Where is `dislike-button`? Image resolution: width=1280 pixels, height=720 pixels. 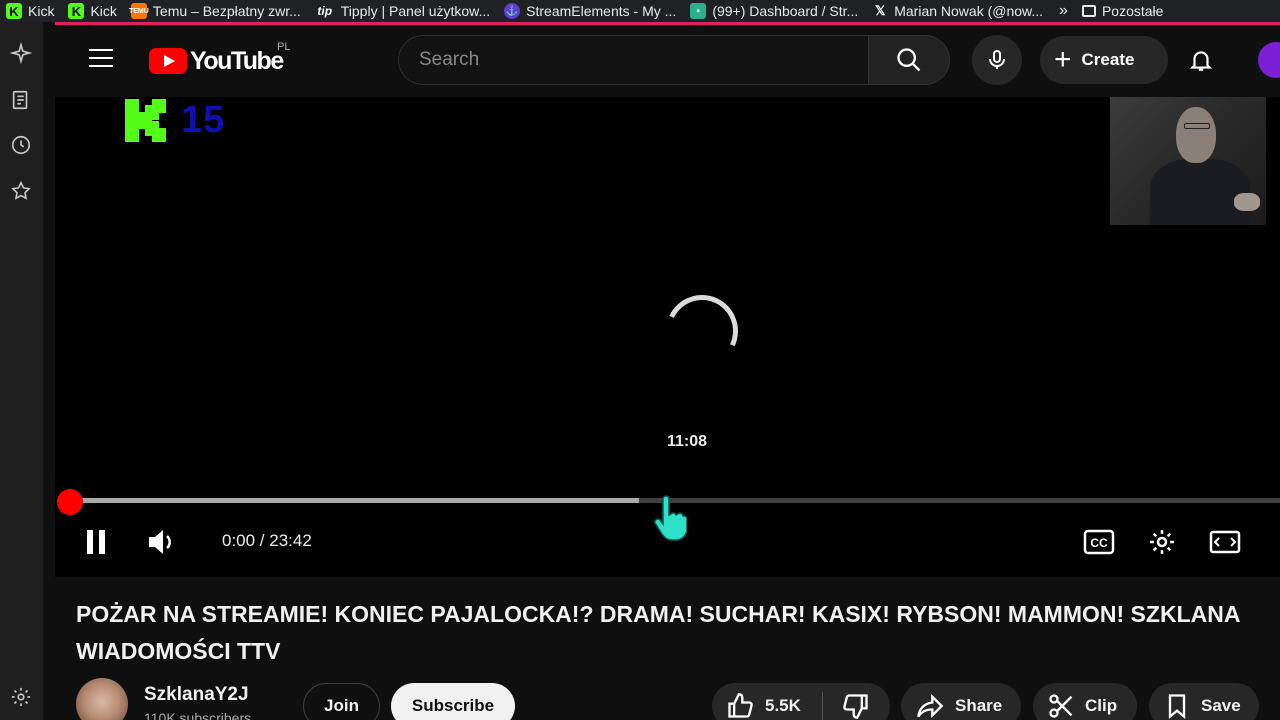 dislike-button is located at coordinates (856, 701).